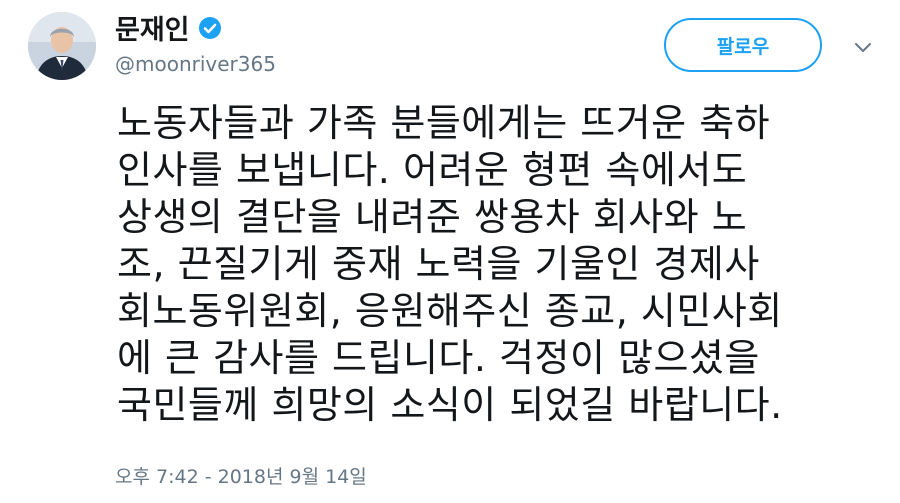 The height and width of the screenshot is (503, 900). Describe the element at coordinates (432, 170) in the screenshot. I see `tweet-line: 인사를 보냅니다. 어려운 형편 속에서도` at that location.